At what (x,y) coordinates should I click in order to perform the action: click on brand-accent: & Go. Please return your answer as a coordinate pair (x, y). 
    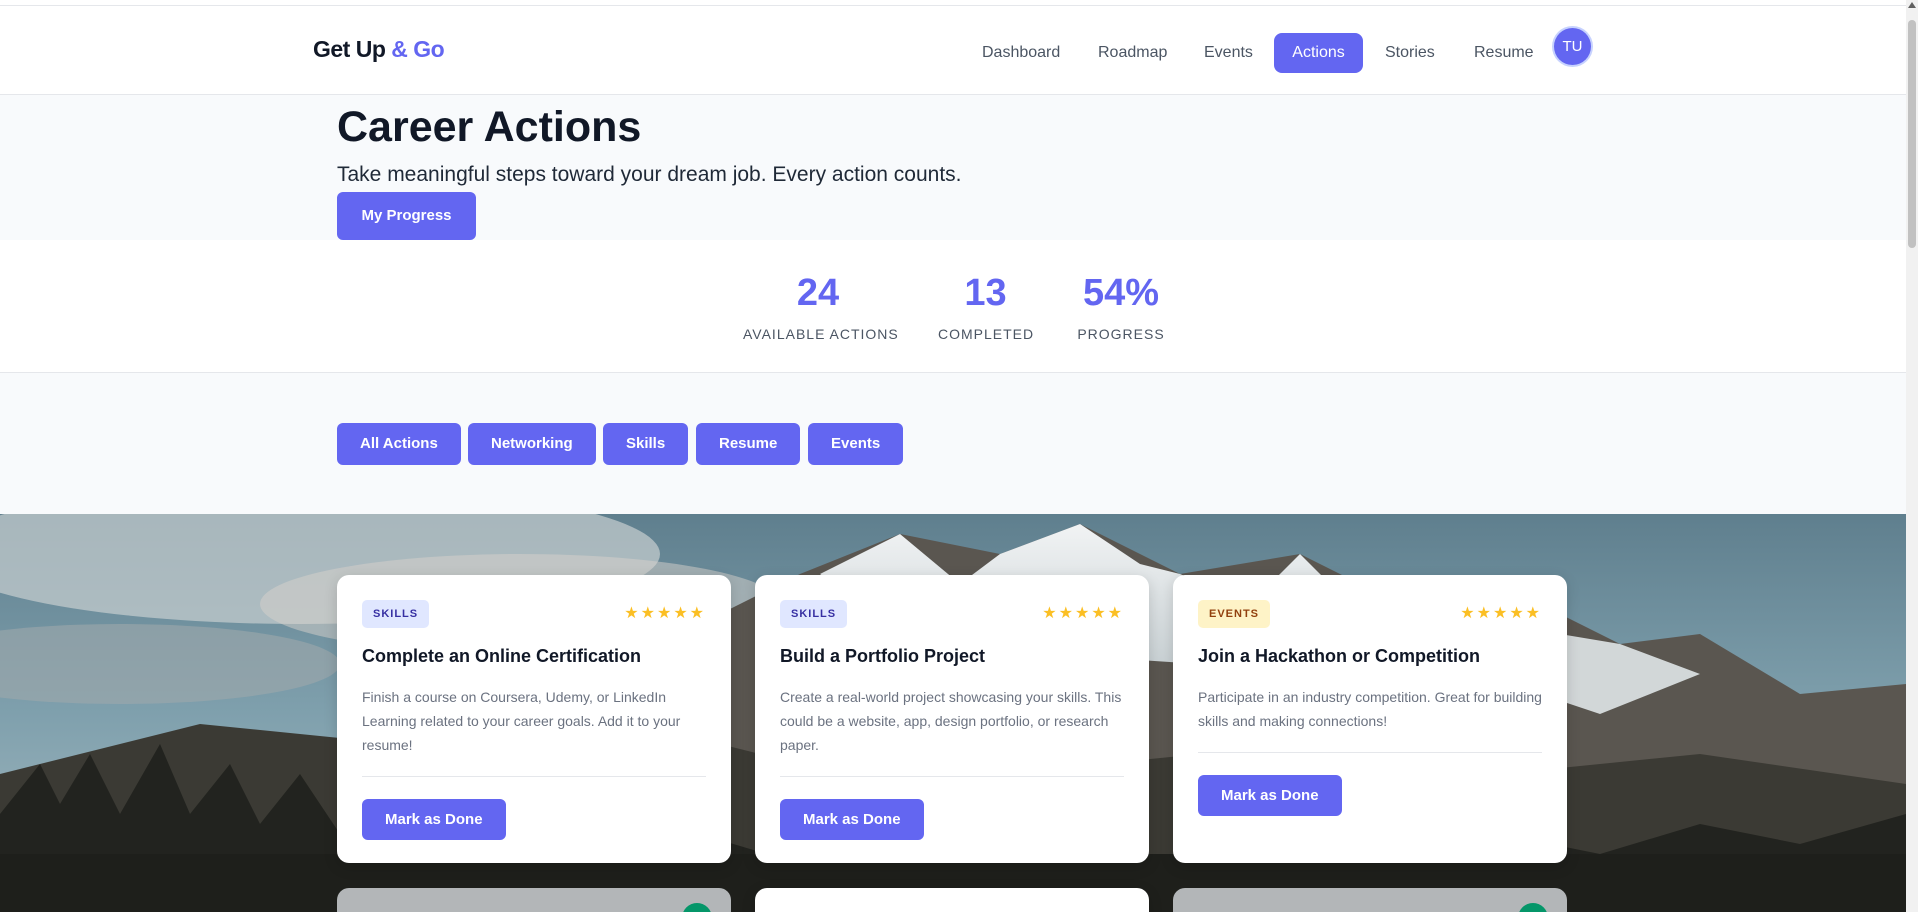
    Looking at the image, I should click on (418, 49).